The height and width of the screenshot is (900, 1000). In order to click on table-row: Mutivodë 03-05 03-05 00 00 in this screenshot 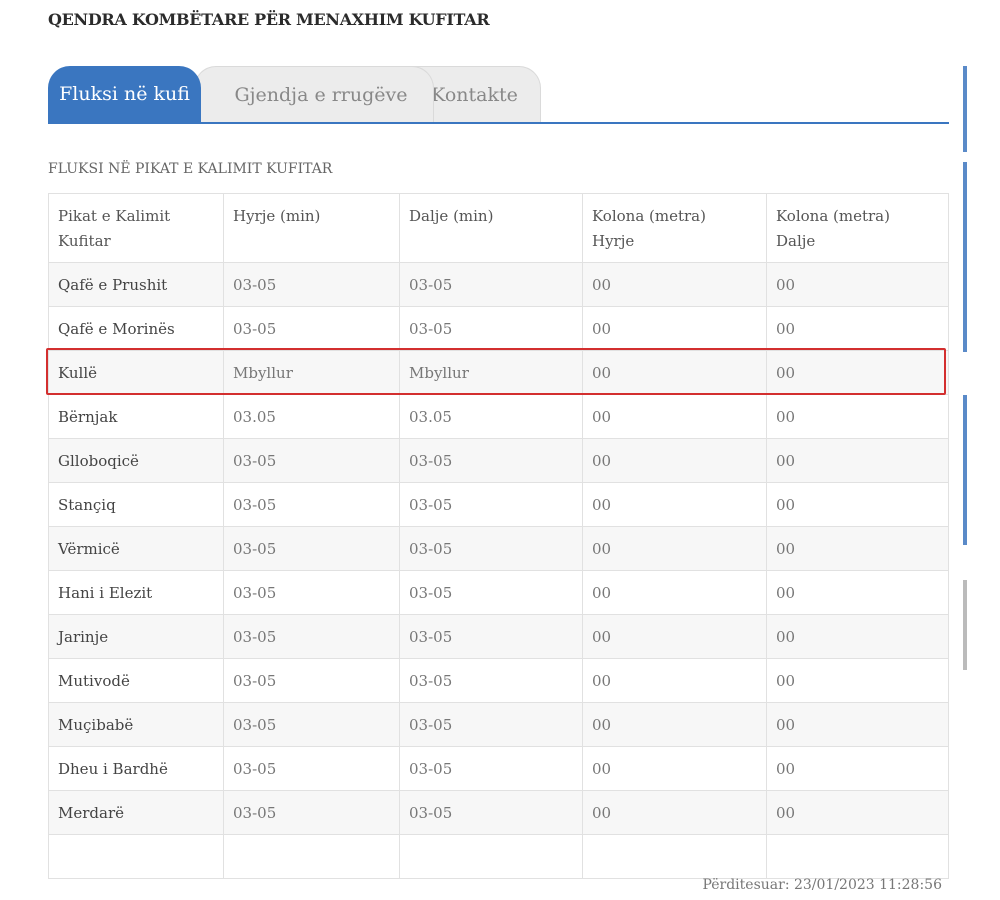, I will do `click(498, 680)`.